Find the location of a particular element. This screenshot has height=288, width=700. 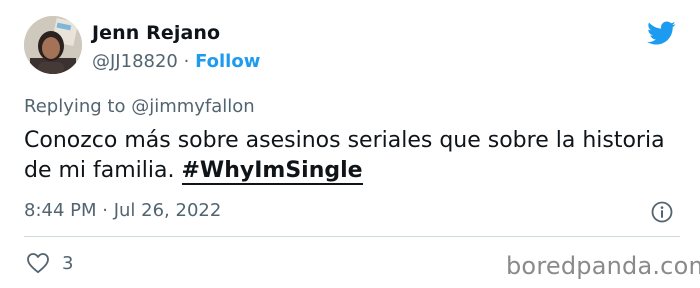

info-icon is located at coordinates (662, 212).